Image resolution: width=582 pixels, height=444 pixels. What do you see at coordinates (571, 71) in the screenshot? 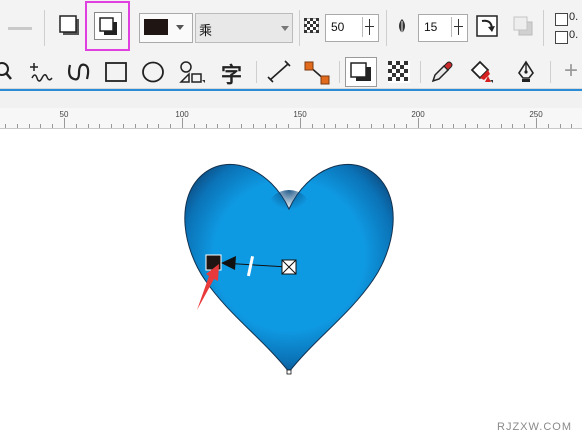
I see `add-tool-icon: +` at bounding box center [571, 71].